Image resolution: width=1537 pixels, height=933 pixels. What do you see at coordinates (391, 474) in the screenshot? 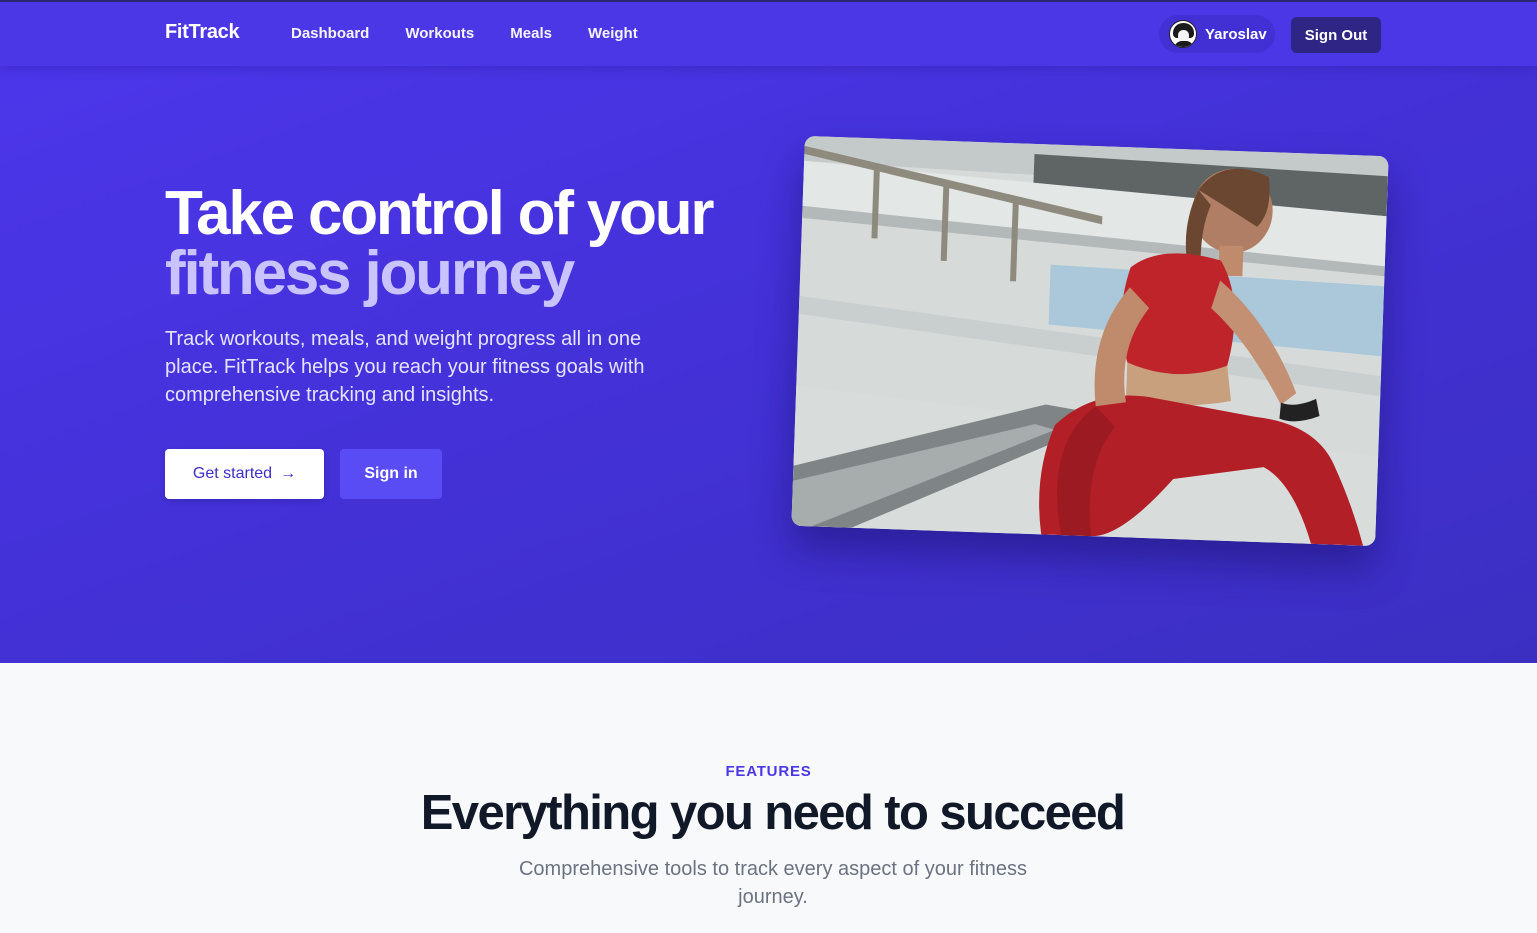
I see `sign-in-button: Sign in` at bounding box center [391, 474].